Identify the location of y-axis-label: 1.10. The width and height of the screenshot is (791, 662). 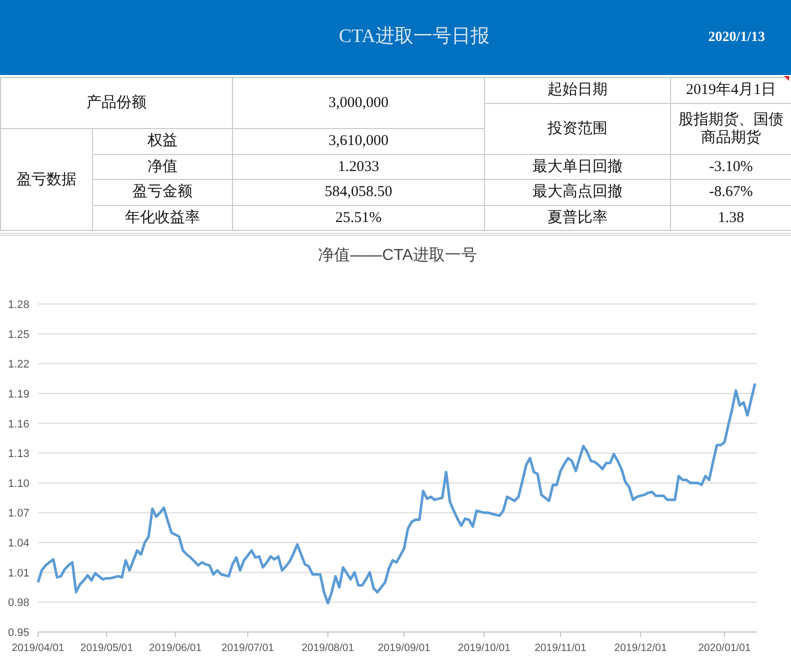
(19, 484).